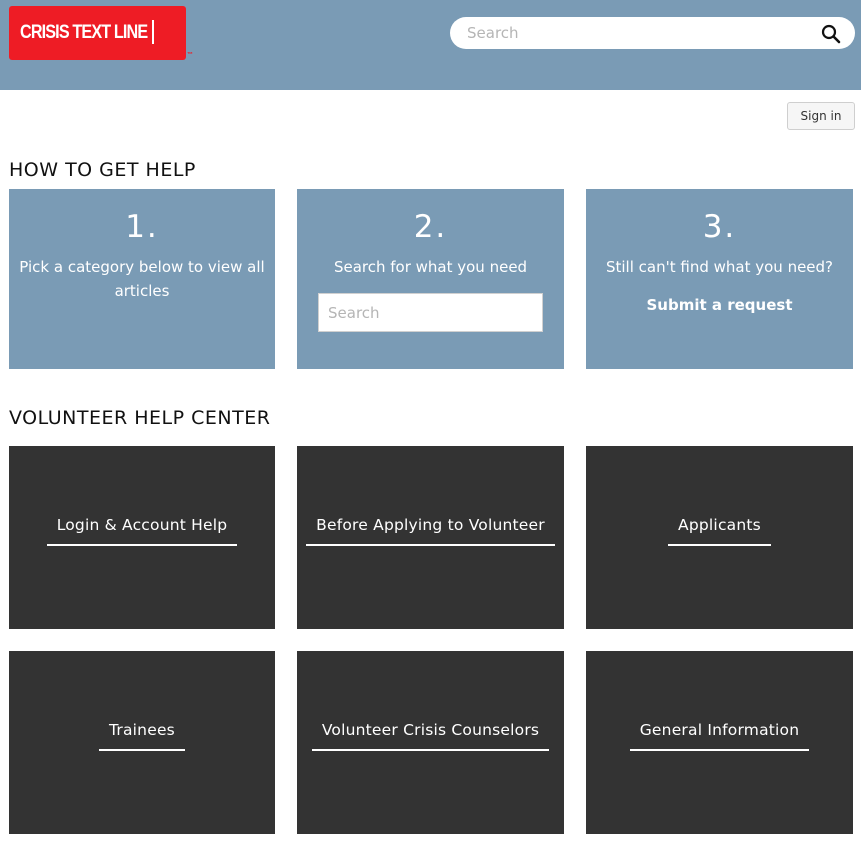 The height and width of the screenshot is (845, 861). I want to click on category-label: Volunteer Crisis Counselors, so click(430, 736).